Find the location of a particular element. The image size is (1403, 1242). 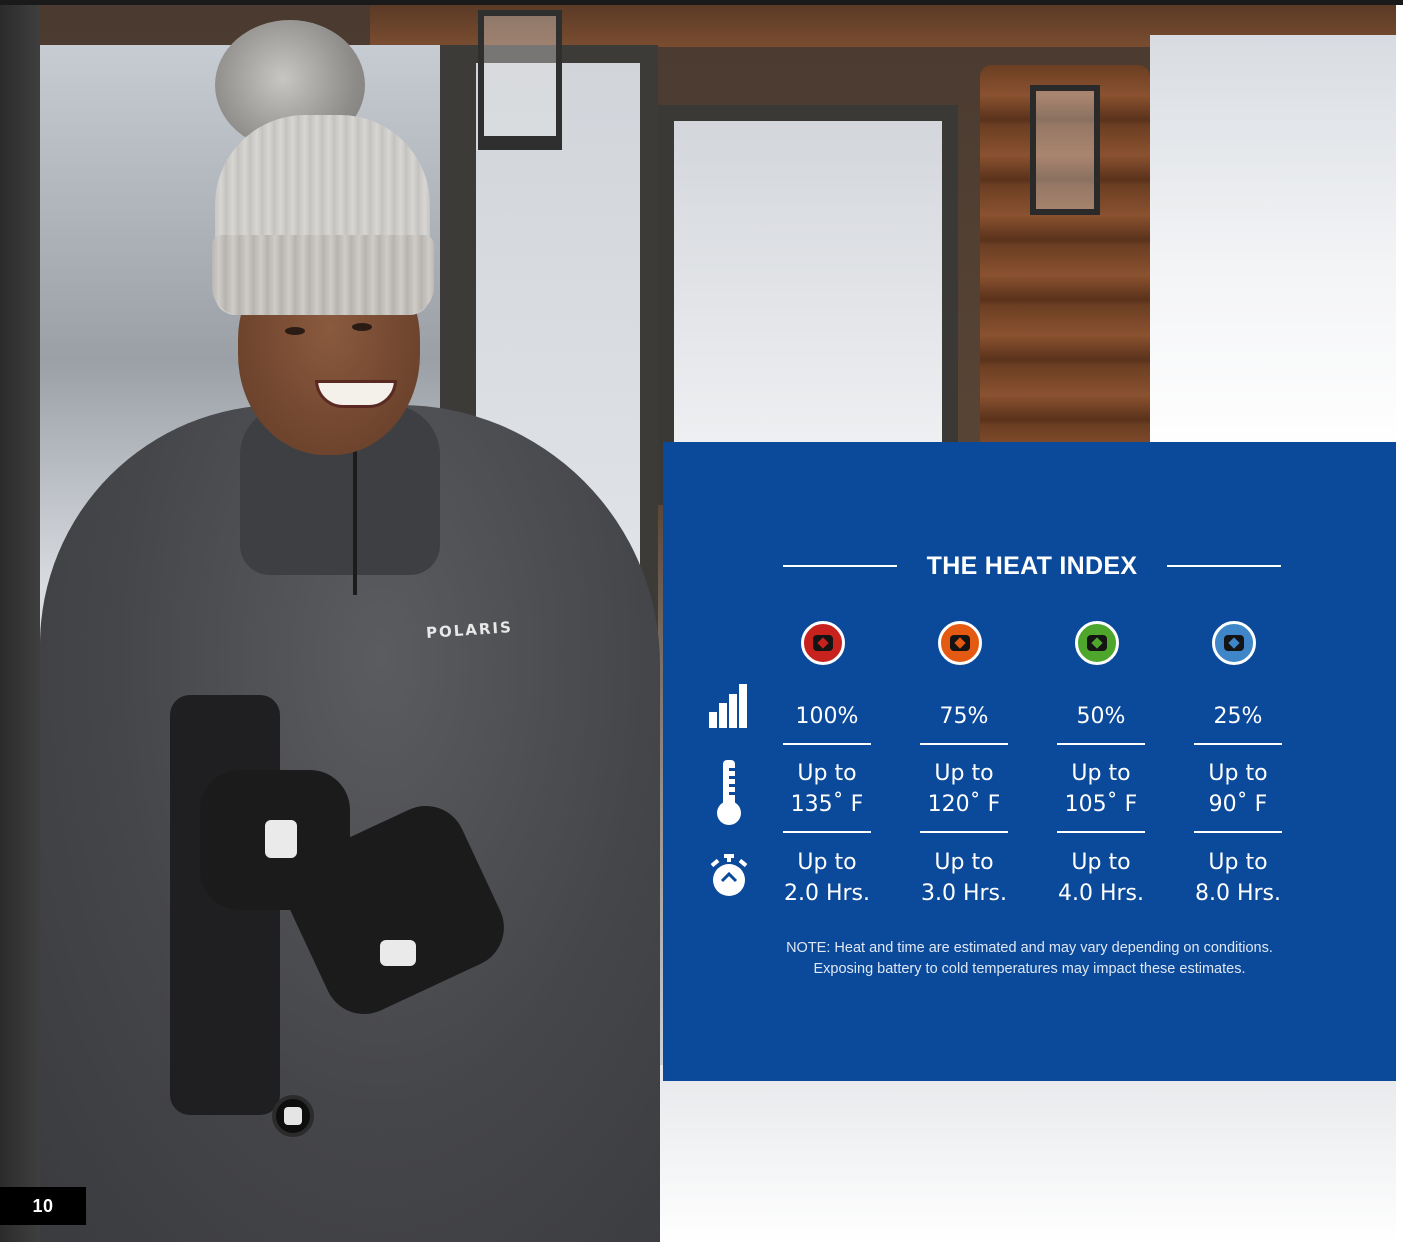

power-level: 25% is located at coordinates (1238, 716).